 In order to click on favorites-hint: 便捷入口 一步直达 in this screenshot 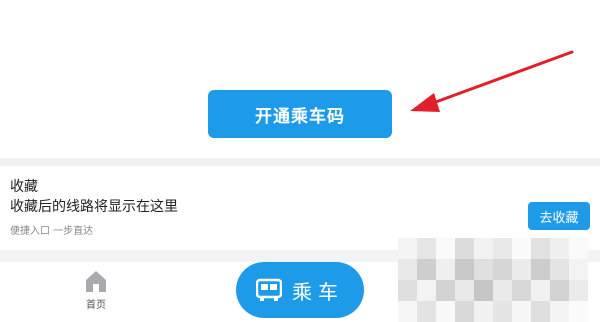, I will do `click(52, 231)`.